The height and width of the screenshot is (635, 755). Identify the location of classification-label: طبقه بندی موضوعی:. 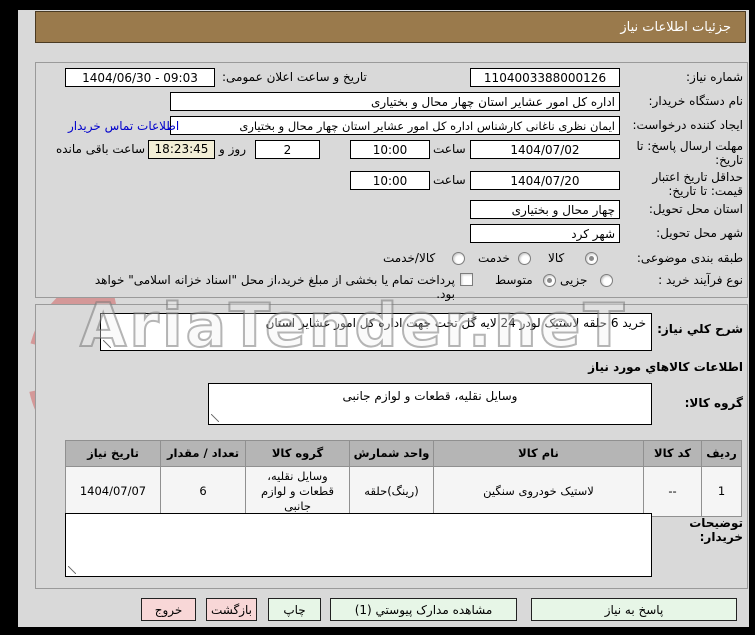
(689, 258).